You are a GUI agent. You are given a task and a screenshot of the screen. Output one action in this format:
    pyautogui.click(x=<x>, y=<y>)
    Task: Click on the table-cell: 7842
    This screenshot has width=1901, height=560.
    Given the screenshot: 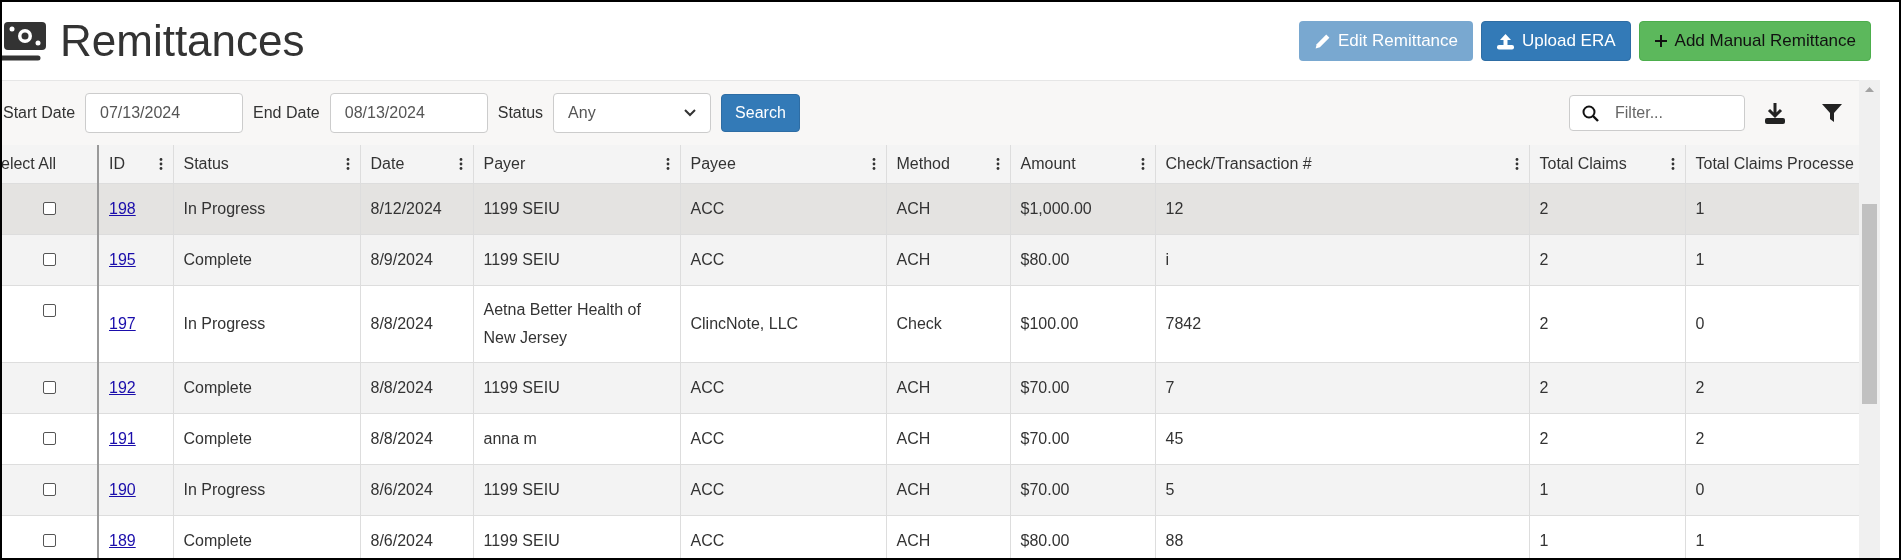 What is the action you would take?
    pyautogui.click(x=1183, y=323)
    